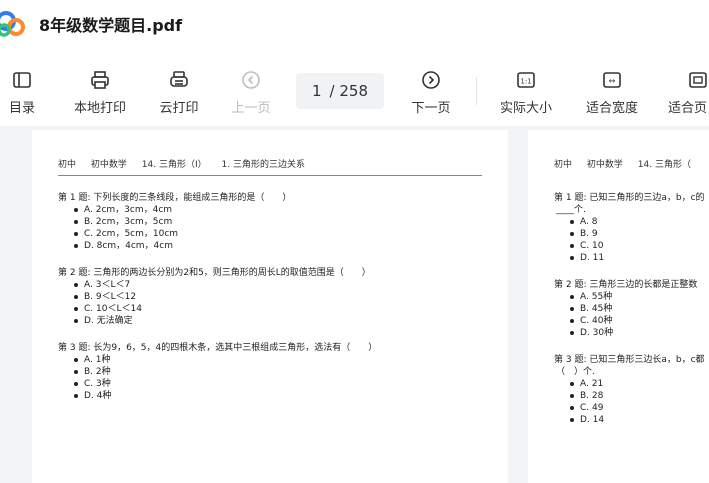 This screenshot has width=709, height=483. Describe the element at coordinates (348, 91) in the screenshot. I see `total-pages: / 258` at that location.